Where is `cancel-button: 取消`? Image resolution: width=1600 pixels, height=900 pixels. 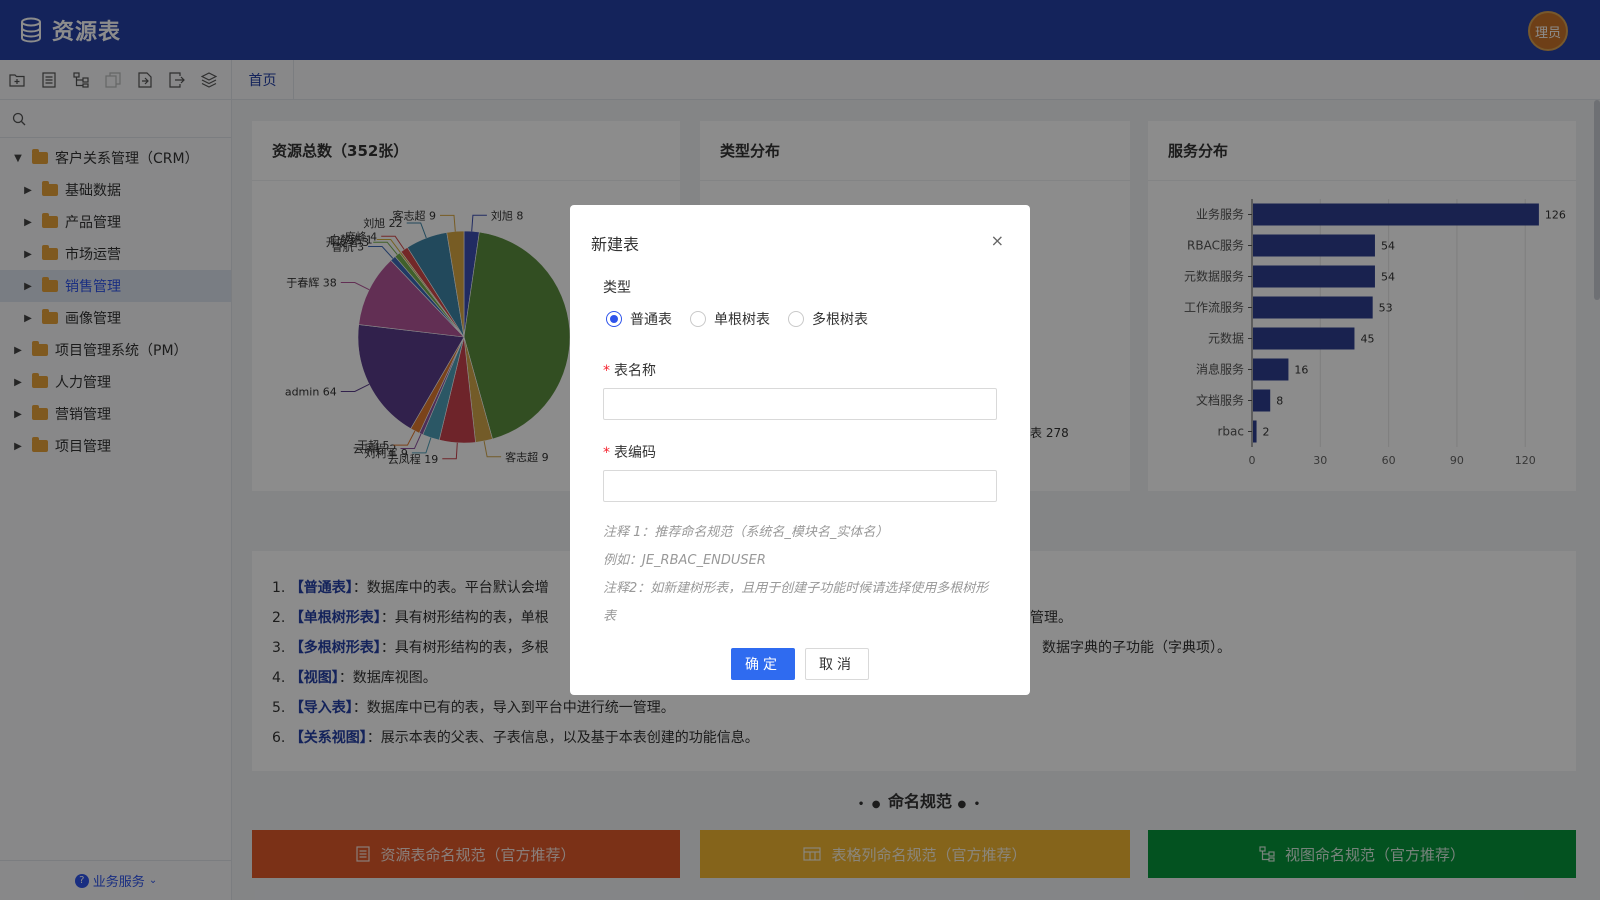 cancel-button: 取消 is located at coordinates (837, 664).